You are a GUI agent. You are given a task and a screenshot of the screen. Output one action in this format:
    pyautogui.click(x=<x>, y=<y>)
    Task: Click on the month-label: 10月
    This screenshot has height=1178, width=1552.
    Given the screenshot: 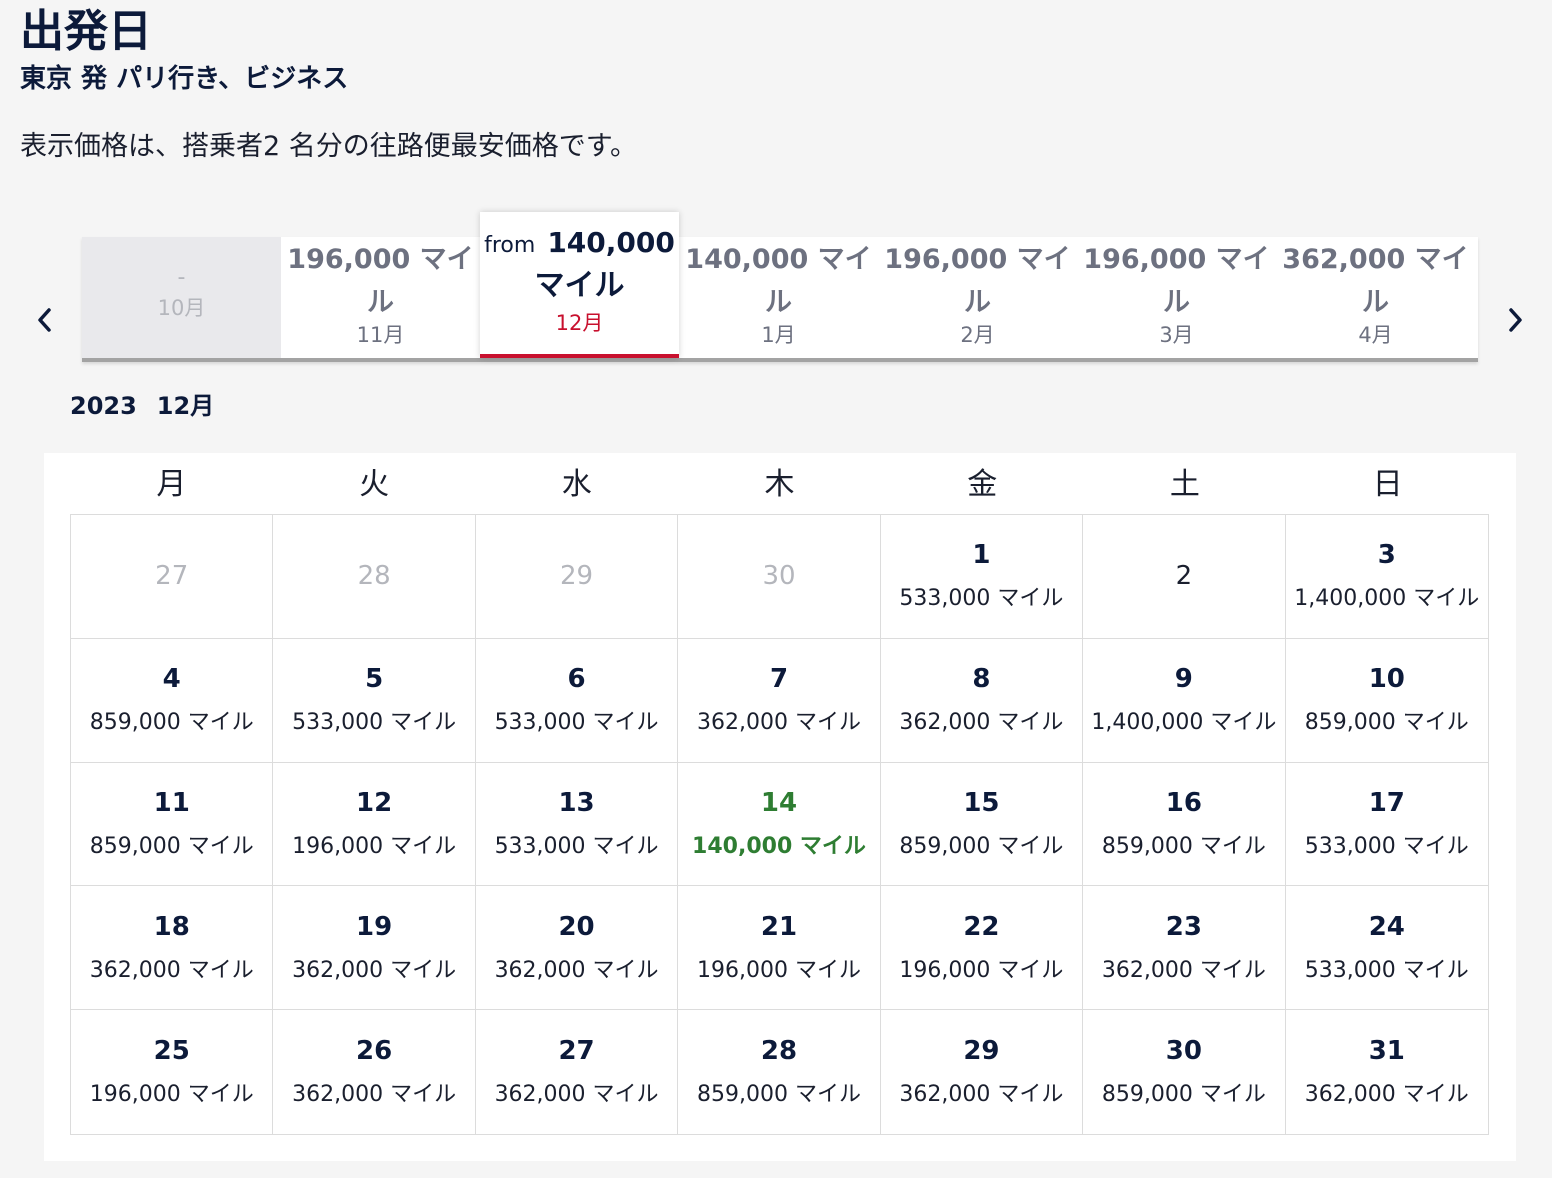 What is the action you would take?
    pyautogui.click(x=181, y=308)
    